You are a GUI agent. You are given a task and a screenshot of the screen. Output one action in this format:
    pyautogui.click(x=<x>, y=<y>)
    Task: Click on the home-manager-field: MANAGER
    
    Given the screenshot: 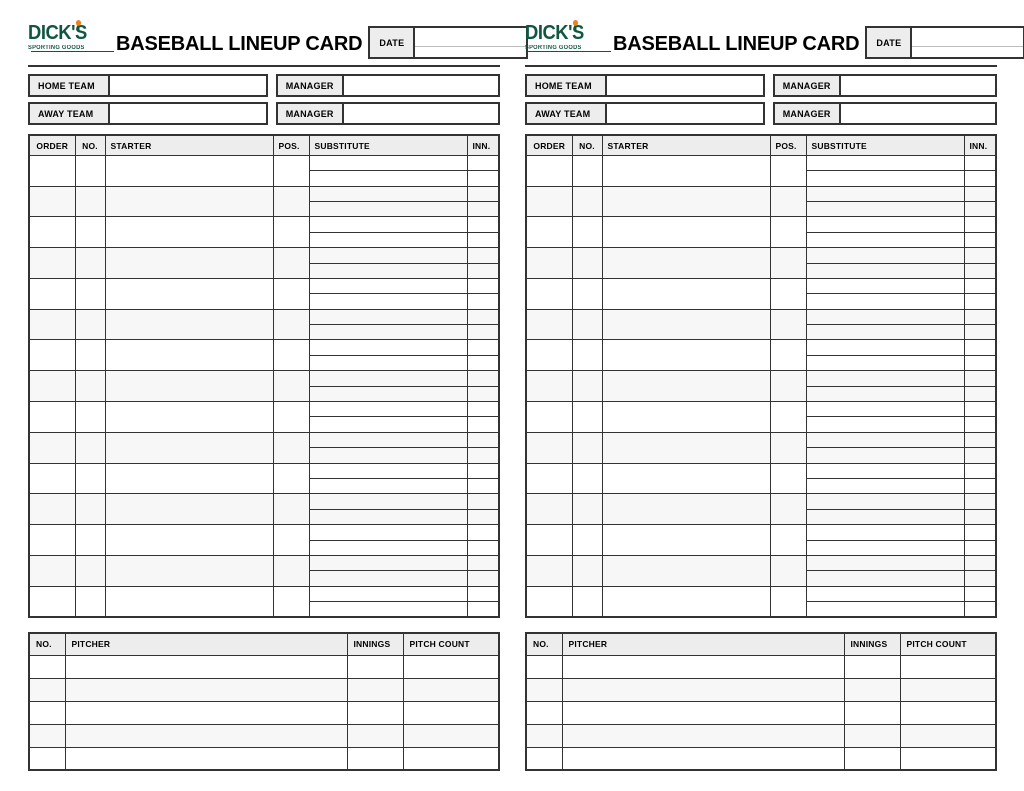 What is the action you would take?
    pyautogui.click(x=387, y=86)
    